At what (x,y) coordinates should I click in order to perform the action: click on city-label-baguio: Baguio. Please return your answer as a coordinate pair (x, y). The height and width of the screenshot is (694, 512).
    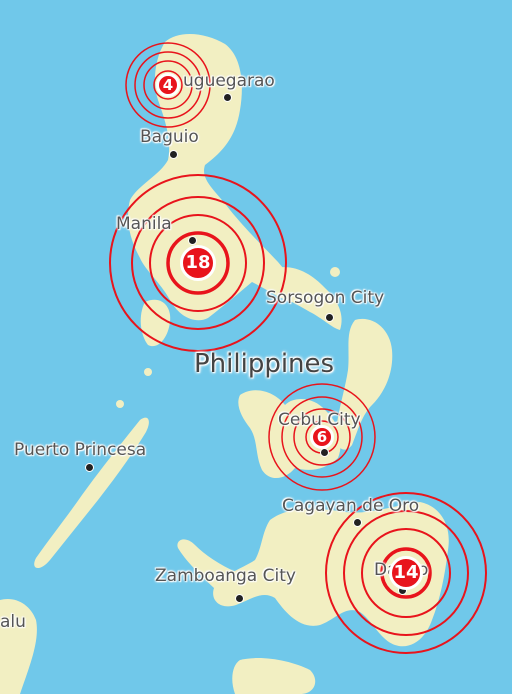
    Looking at the image, I should click on (169, 137).